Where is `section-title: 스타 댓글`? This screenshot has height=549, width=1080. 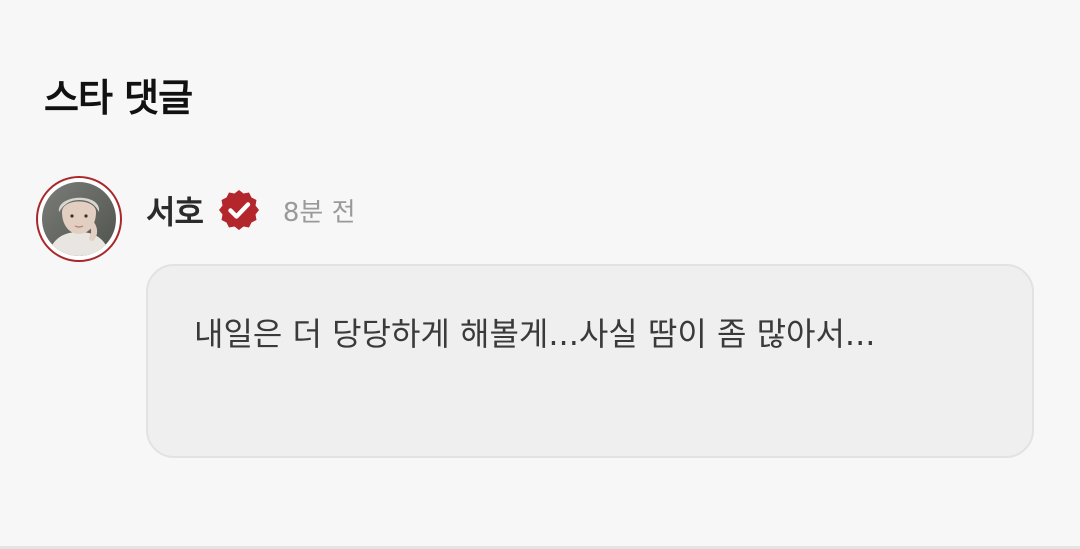 section-title: 스타 댓글 is located at coordinates (118, 98).